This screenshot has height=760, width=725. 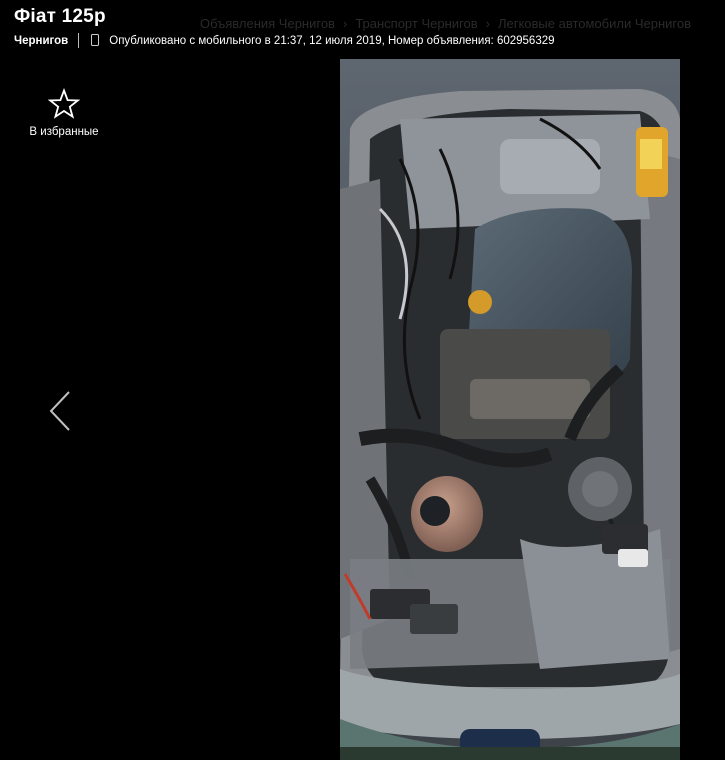 What do you see at coordinates (267, 23) in the screenshot?
I see `breadcrumb-item: Объявления Чернигов` at bounding box center [267, 23].